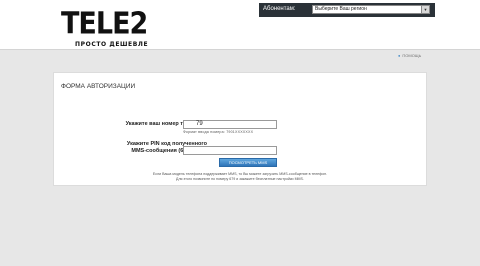  Describe the element at coordinates (112, 44) in the screenshot. I see `logo-tagline: ПРОСТО ДЕШЕВЛЕ` at that location.